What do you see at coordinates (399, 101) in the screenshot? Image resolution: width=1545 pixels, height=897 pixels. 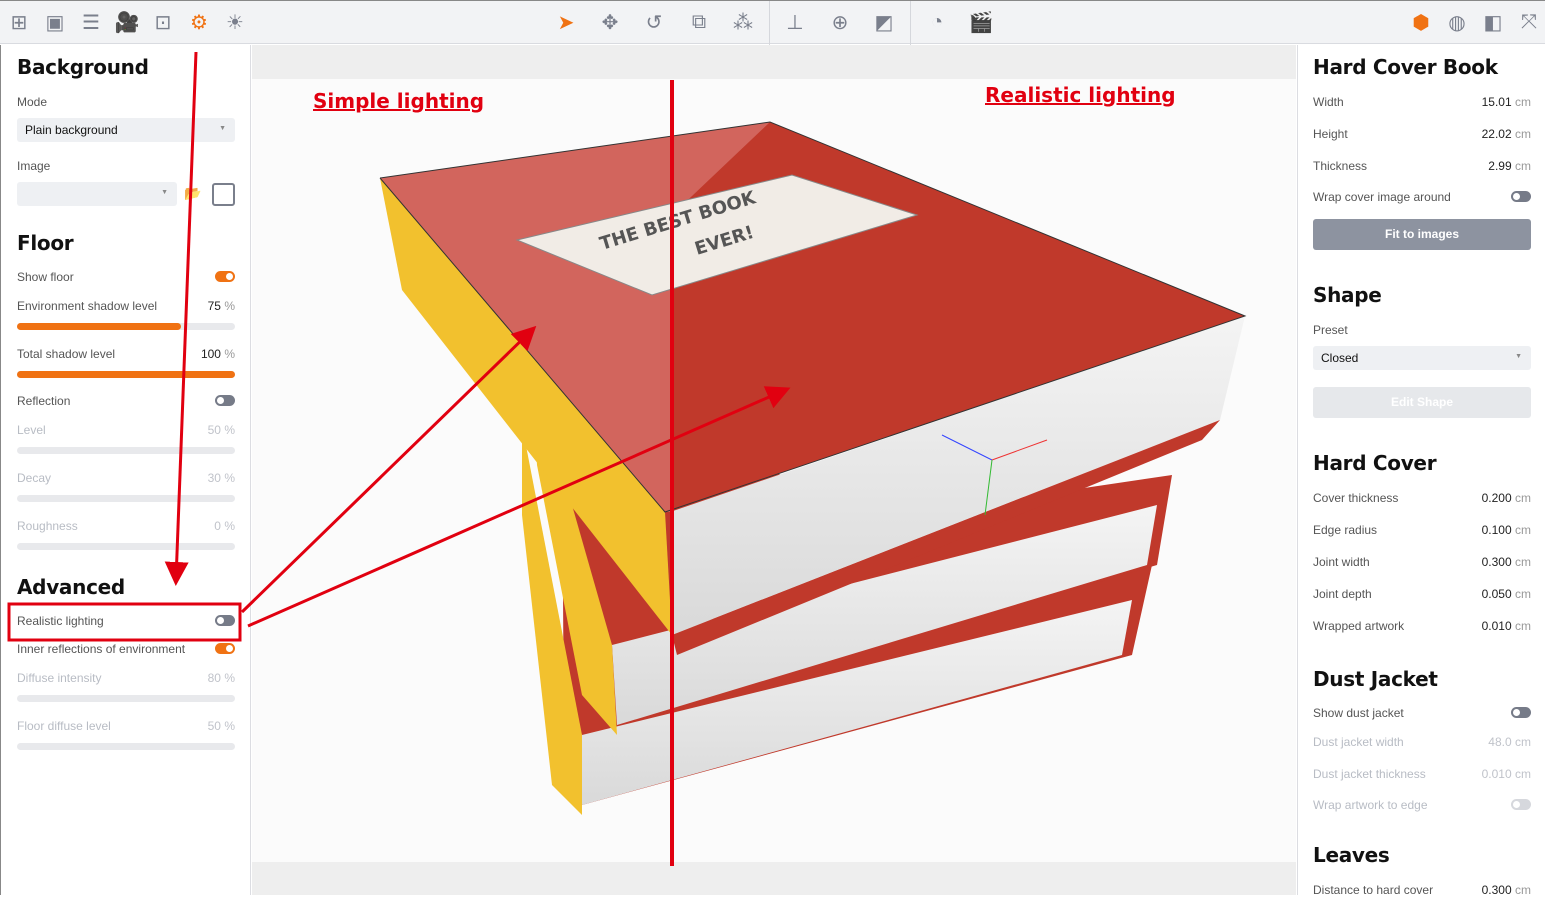 I see `simple-lighting-label: Simple lighting` at bounding box center [399, 101].